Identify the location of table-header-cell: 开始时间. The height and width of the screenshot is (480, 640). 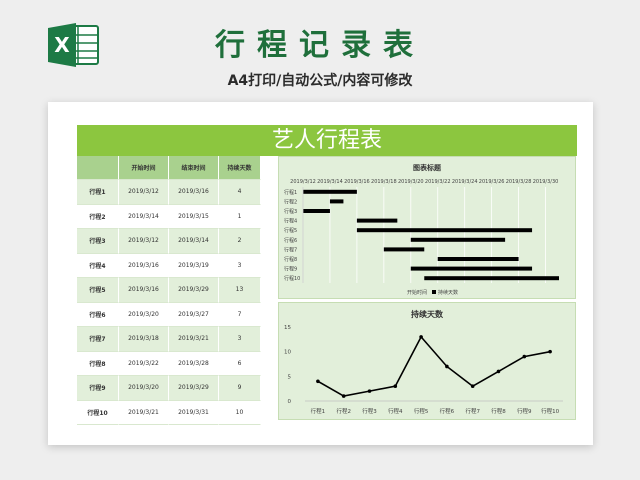
(144, 168).